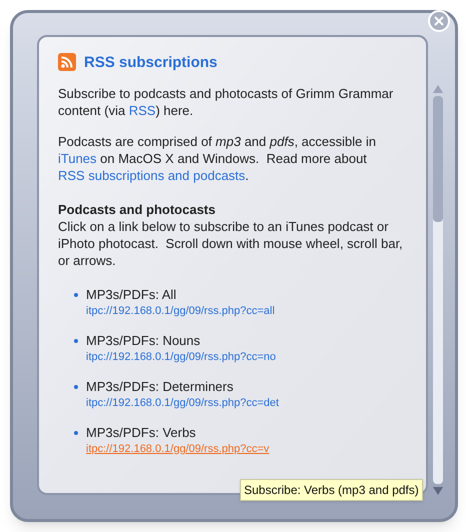 This screenshot has height=532, width=466. What do you see at coordinates (152, 175) in the screenshot?
I see `text-link: RSS subscriptions and podcasts` at bounding box center [152, 175].